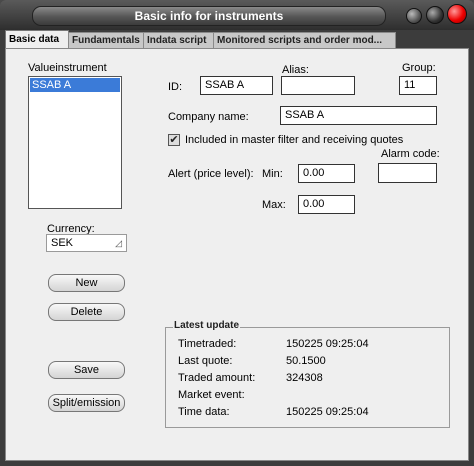 This screenshot has height=466, width=474. Describe the element at coordinates (211, 174) in the screenshot. I see `alert-price-level-label: Alert (price level):` at that location.